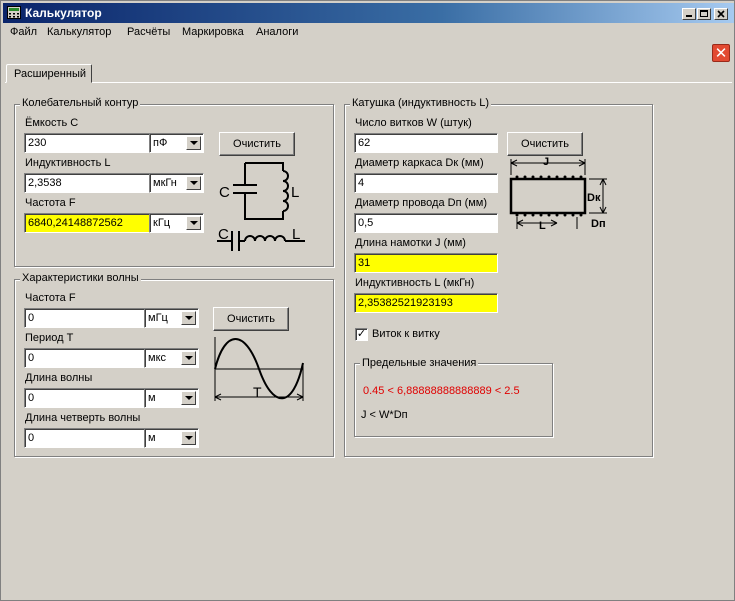 This screenshot has height=601, width=735. I want to click on coil-diagram: J Dк L Dп, so click(558, 194).